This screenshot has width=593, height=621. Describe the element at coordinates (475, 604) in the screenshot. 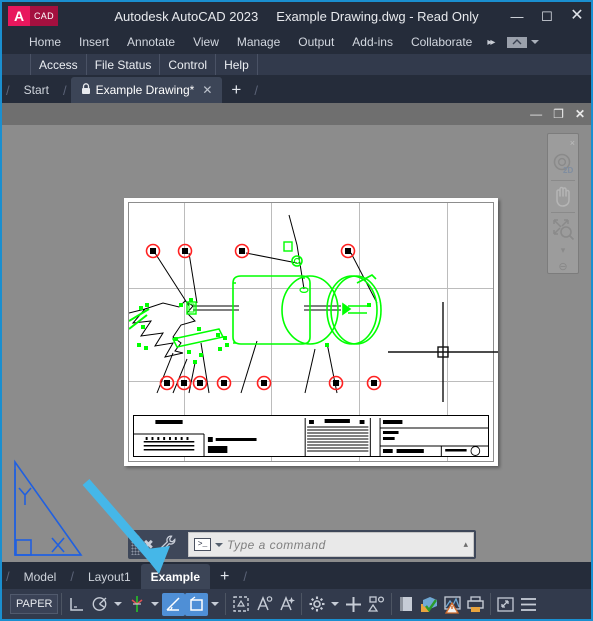

I see `plot-print-icon` at that location.